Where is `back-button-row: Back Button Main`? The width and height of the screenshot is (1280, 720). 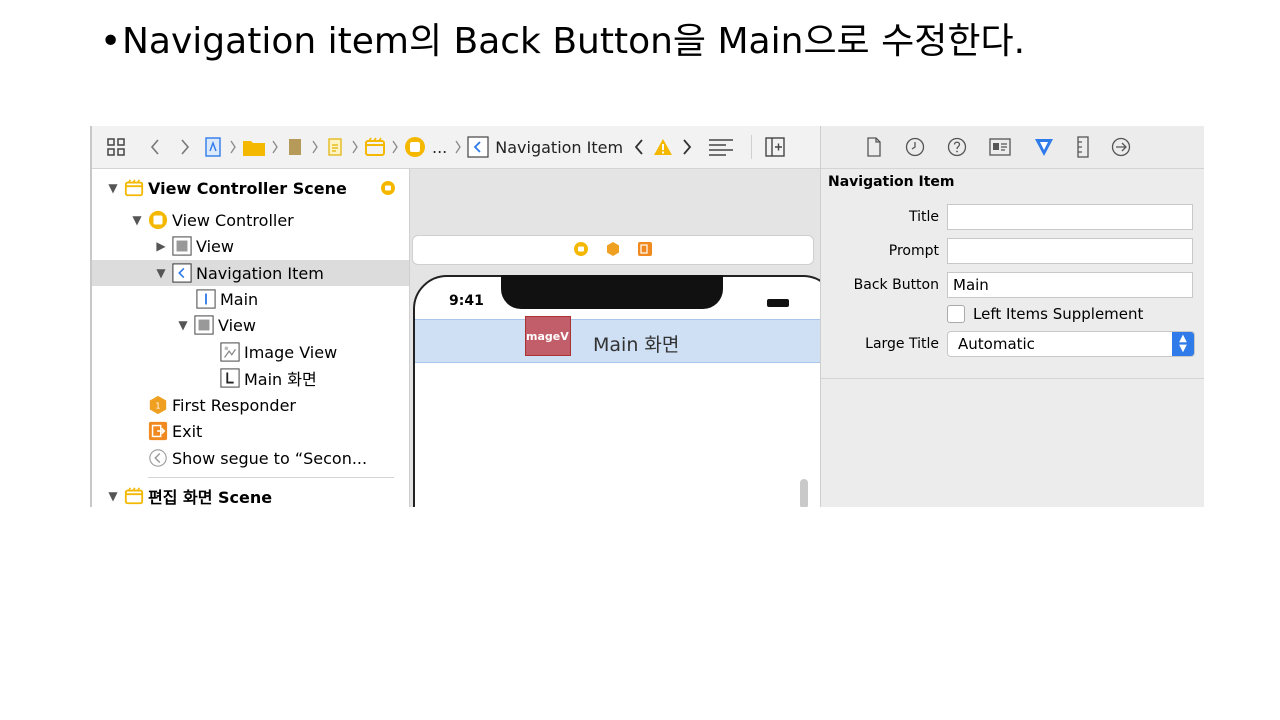
back-button-row: Back Button Main is located at coordinates (1007, 285).